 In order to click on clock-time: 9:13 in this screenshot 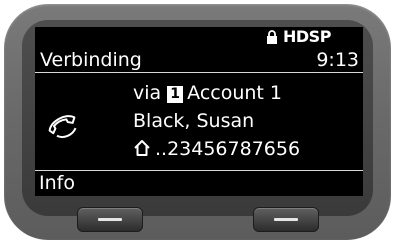, I will do `click(337, 60)`.